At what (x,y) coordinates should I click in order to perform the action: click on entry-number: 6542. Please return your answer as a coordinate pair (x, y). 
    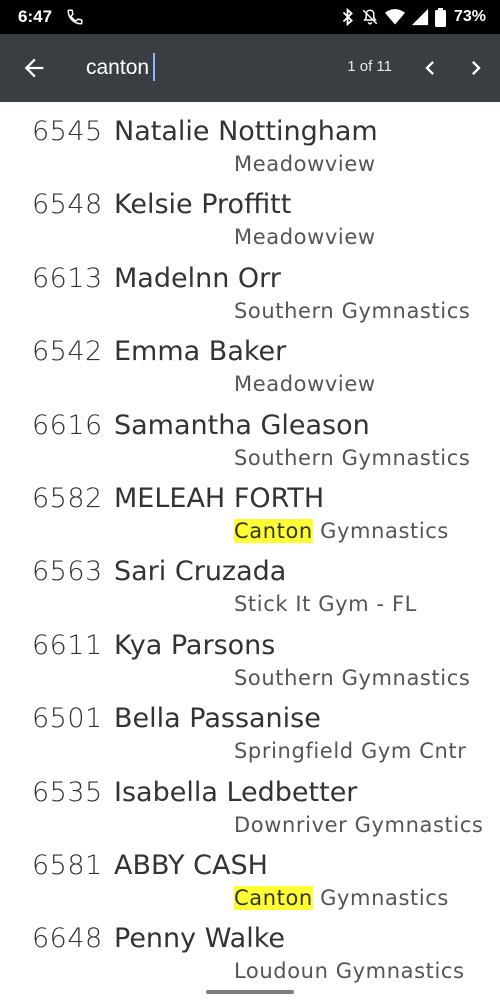
    Looking at the image, I should click on (67, 352).